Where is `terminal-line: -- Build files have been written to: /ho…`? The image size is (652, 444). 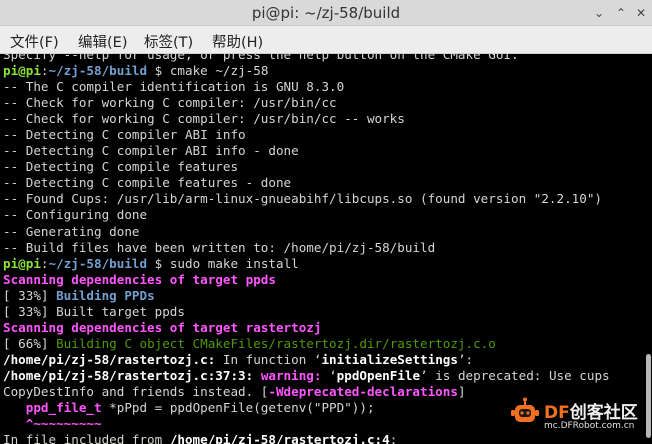 terminal-line: -- Build files have been written to: /ho… is located at coordinates (323, 248).